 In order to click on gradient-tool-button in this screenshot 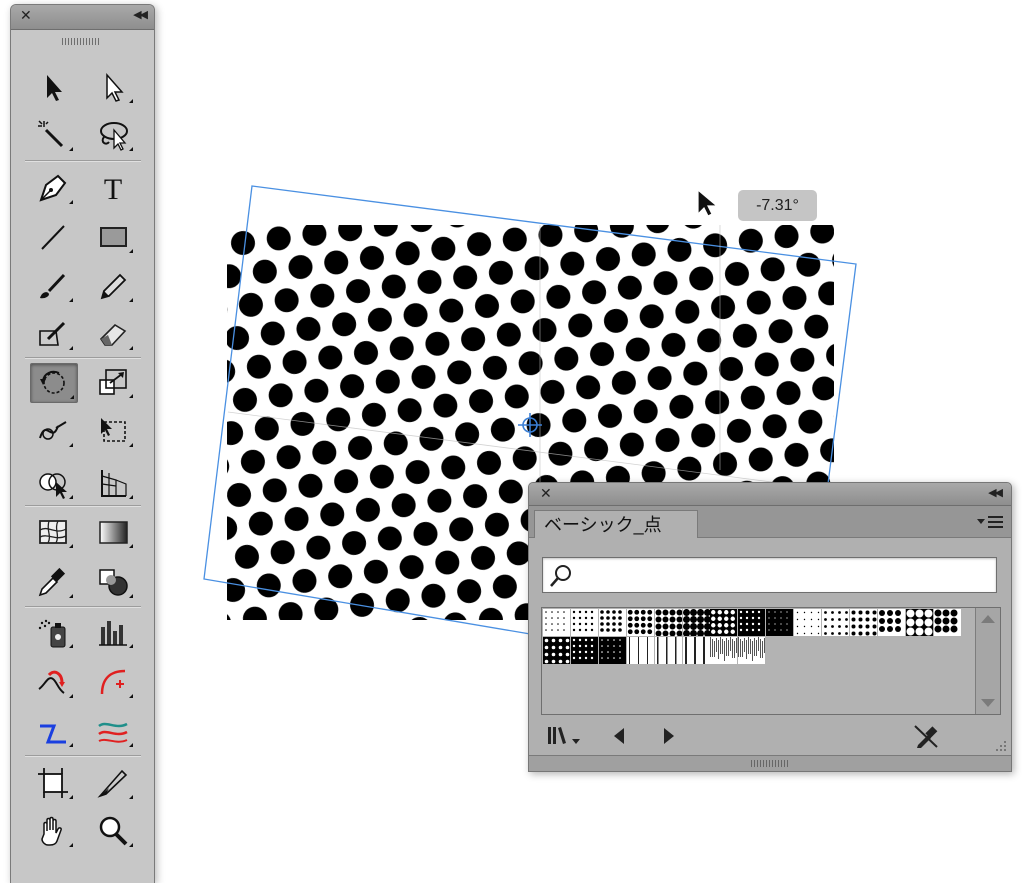, I will do `click(113, 532)`.